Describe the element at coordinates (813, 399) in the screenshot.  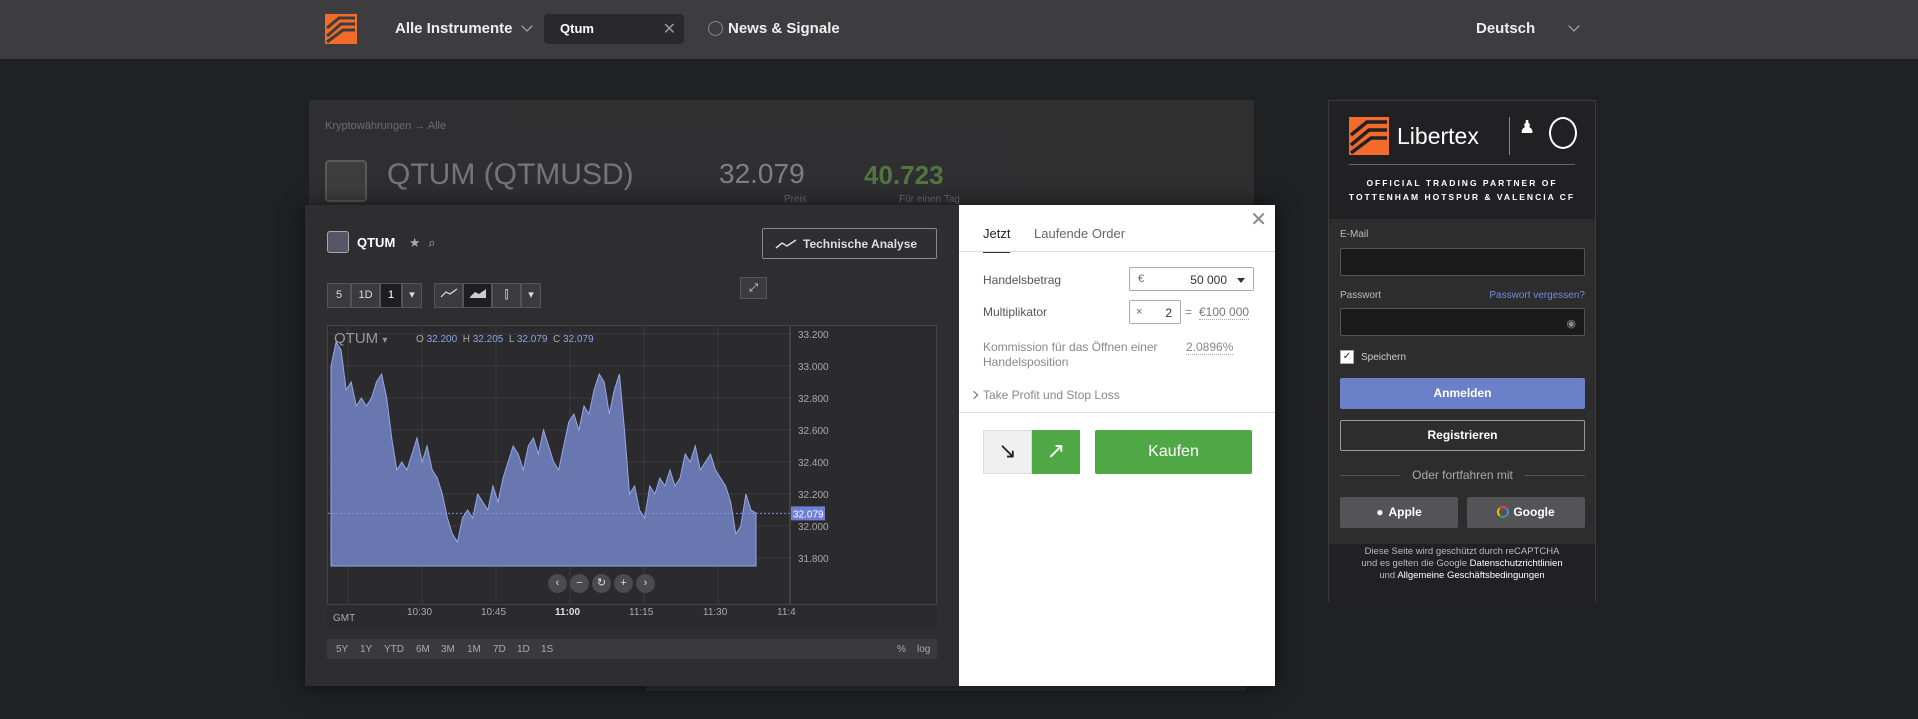
I see `y-tick-label: 32.800` at that location.